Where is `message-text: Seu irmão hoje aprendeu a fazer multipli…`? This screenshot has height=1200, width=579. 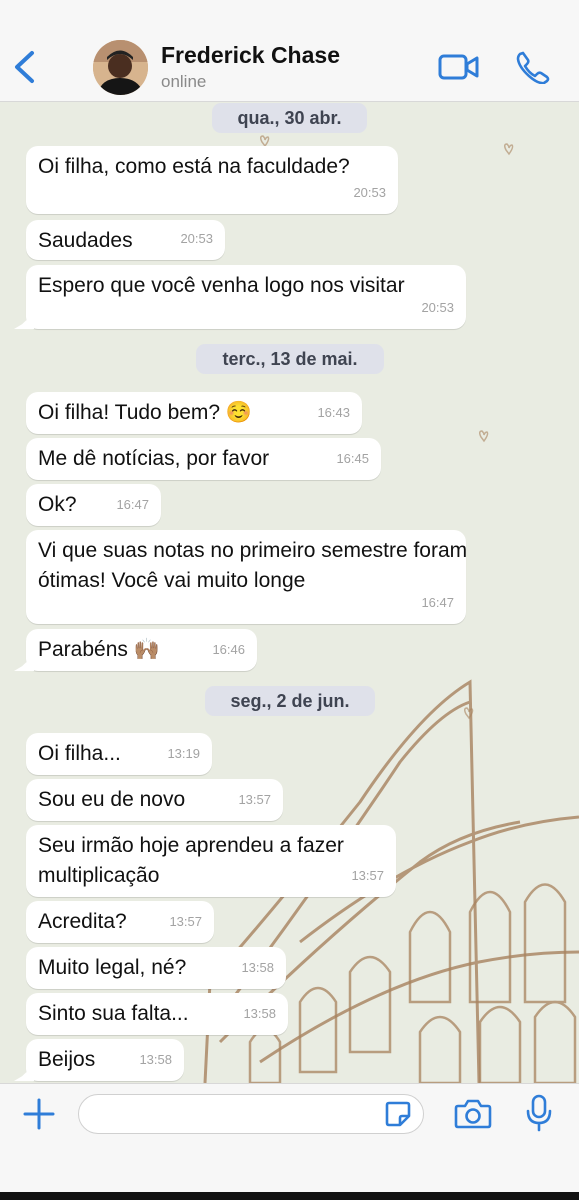 message-text: Seu irmão hoje aprendeu a fazer multipli… is located at coordinates (191, 860).